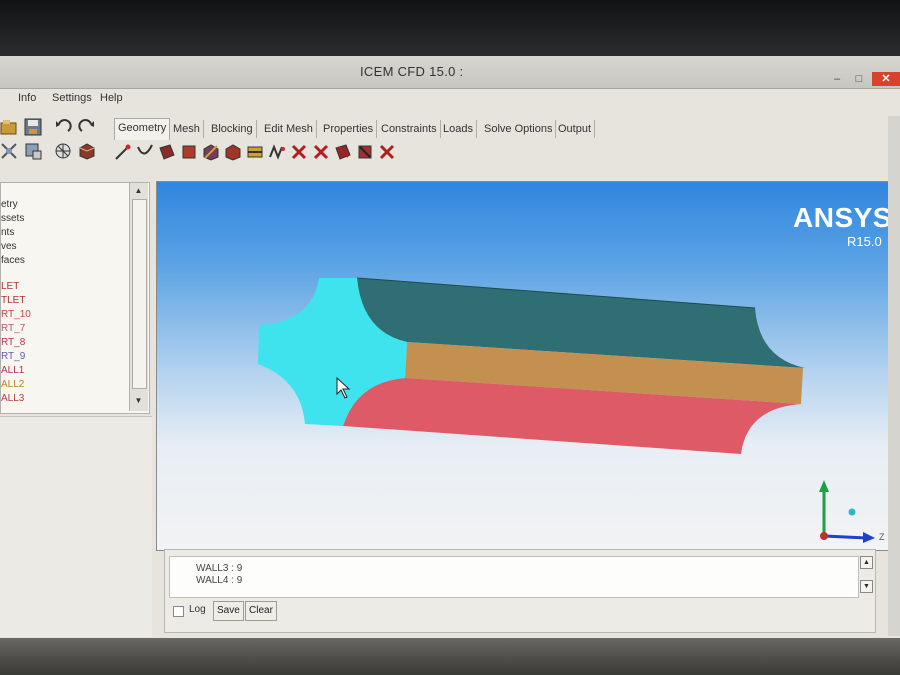  Describe the element at coordinates (197, 609) in the screenshot. I see `log-label: Log` at that location.